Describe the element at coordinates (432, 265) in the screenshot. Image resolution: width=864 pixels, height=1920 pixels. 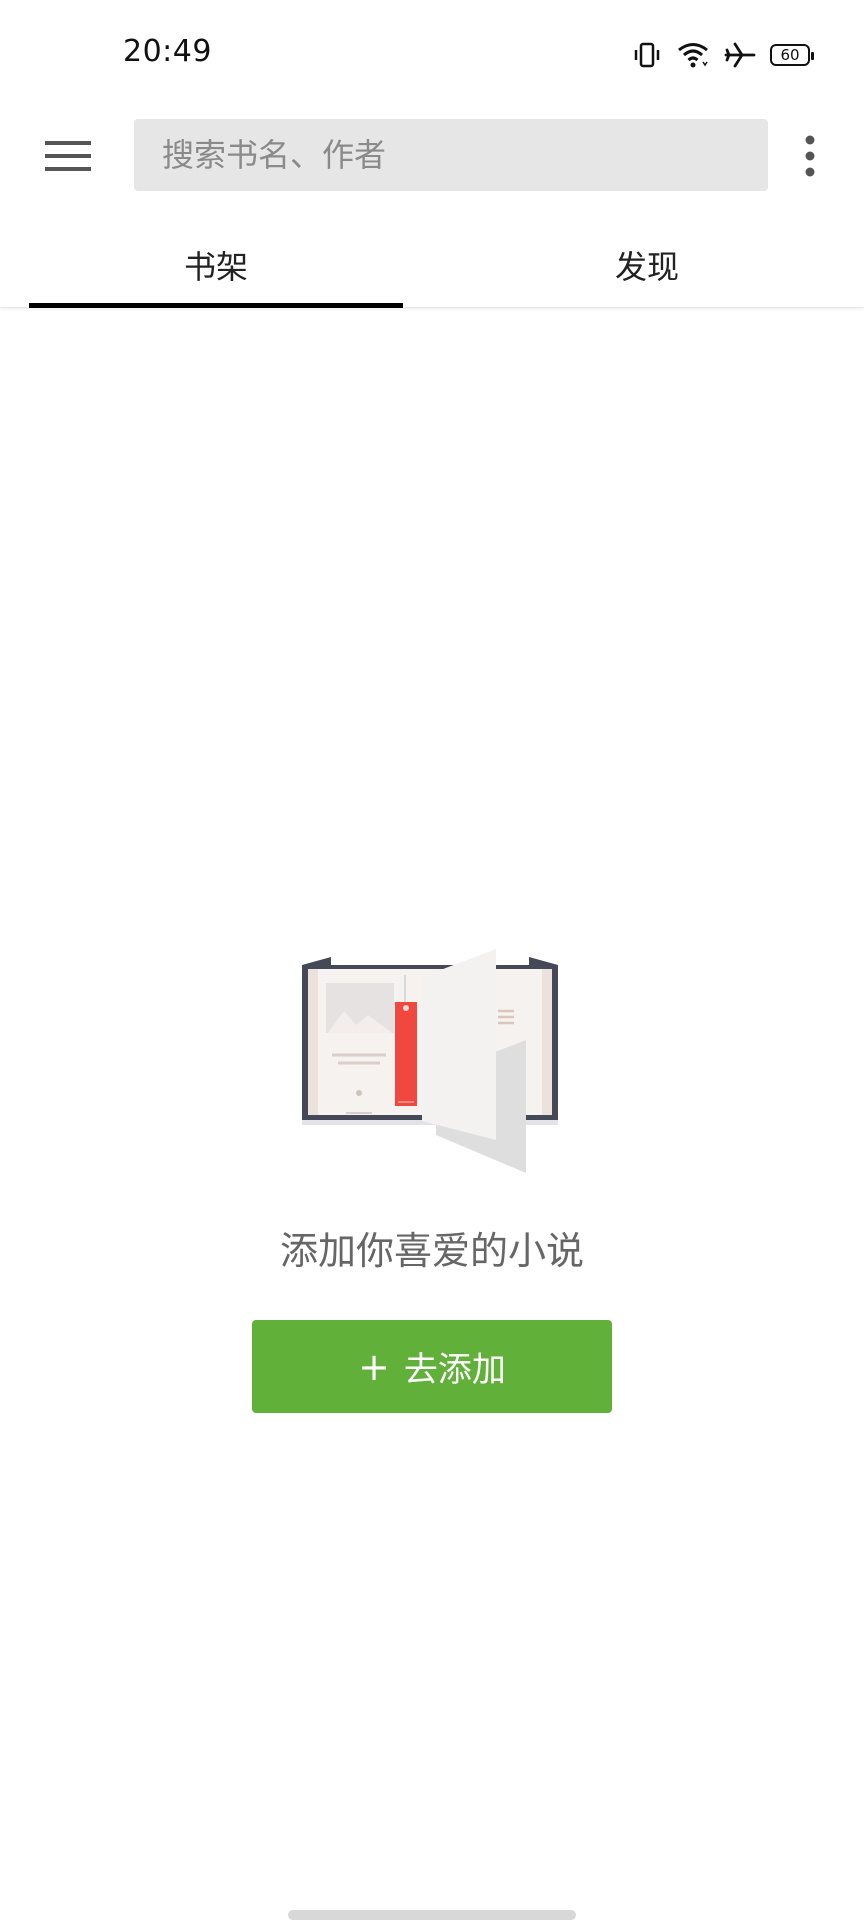
I see `tab-bar: 书架 发现` at that location.